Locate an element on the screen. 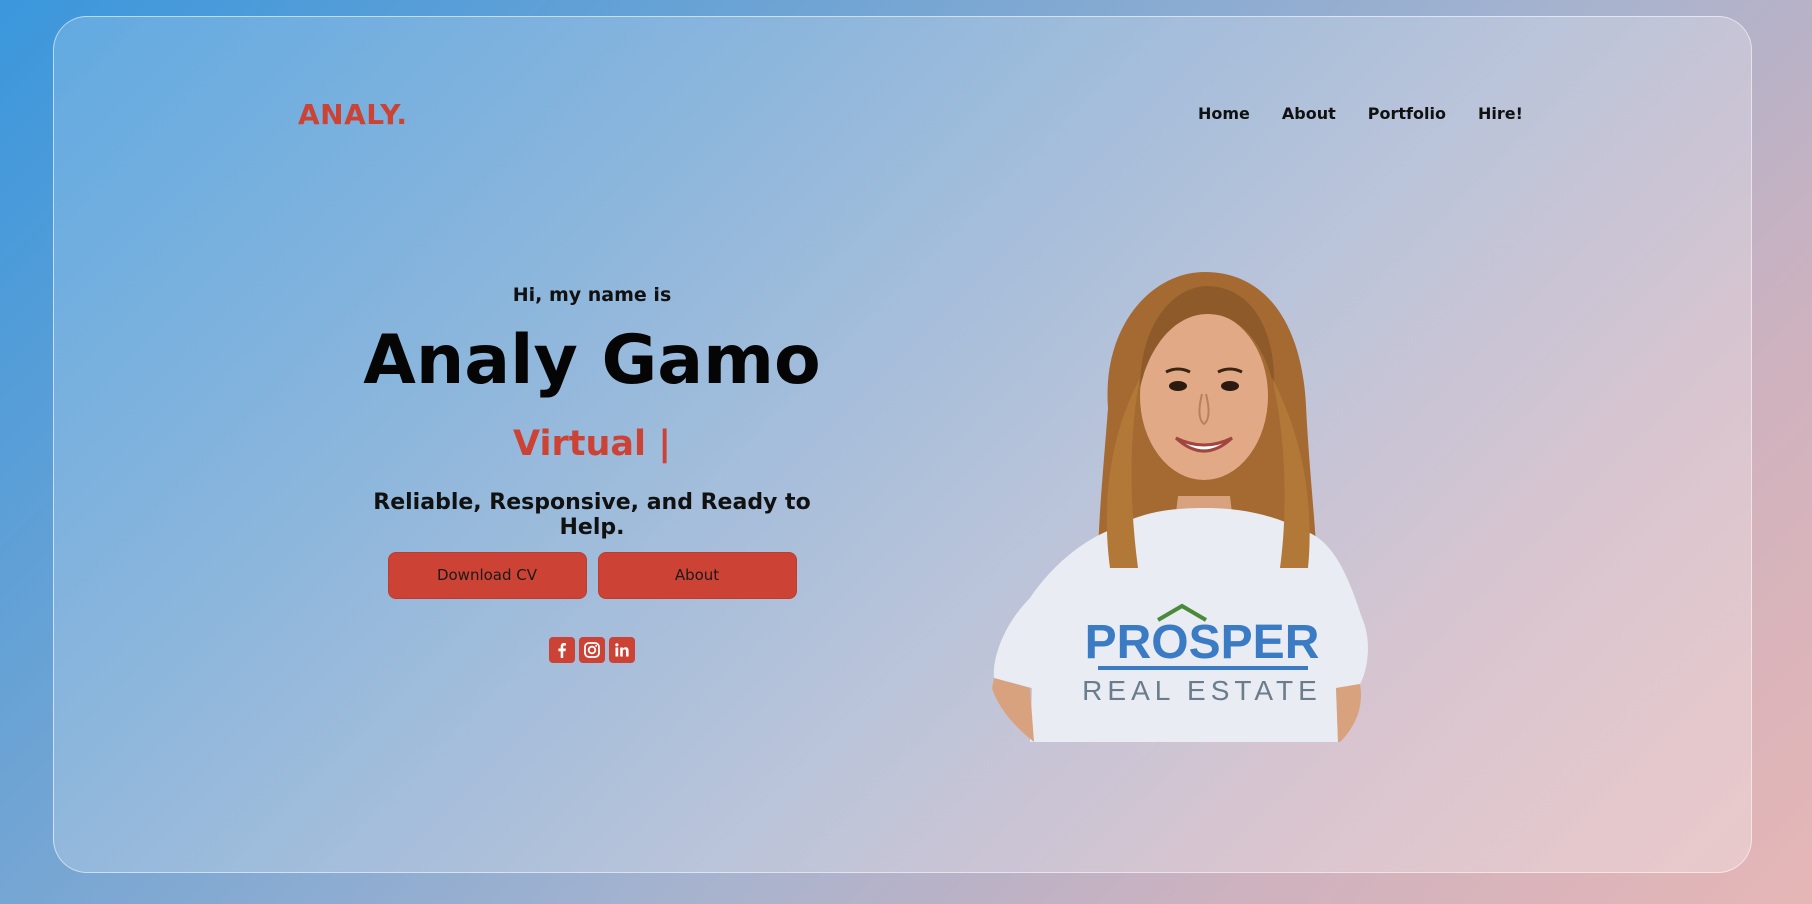 The height and width of the screenshot is (904, 1812). tagline: Reliable, Responsive, and Ready to Help. is located at coordinates (592, 514).